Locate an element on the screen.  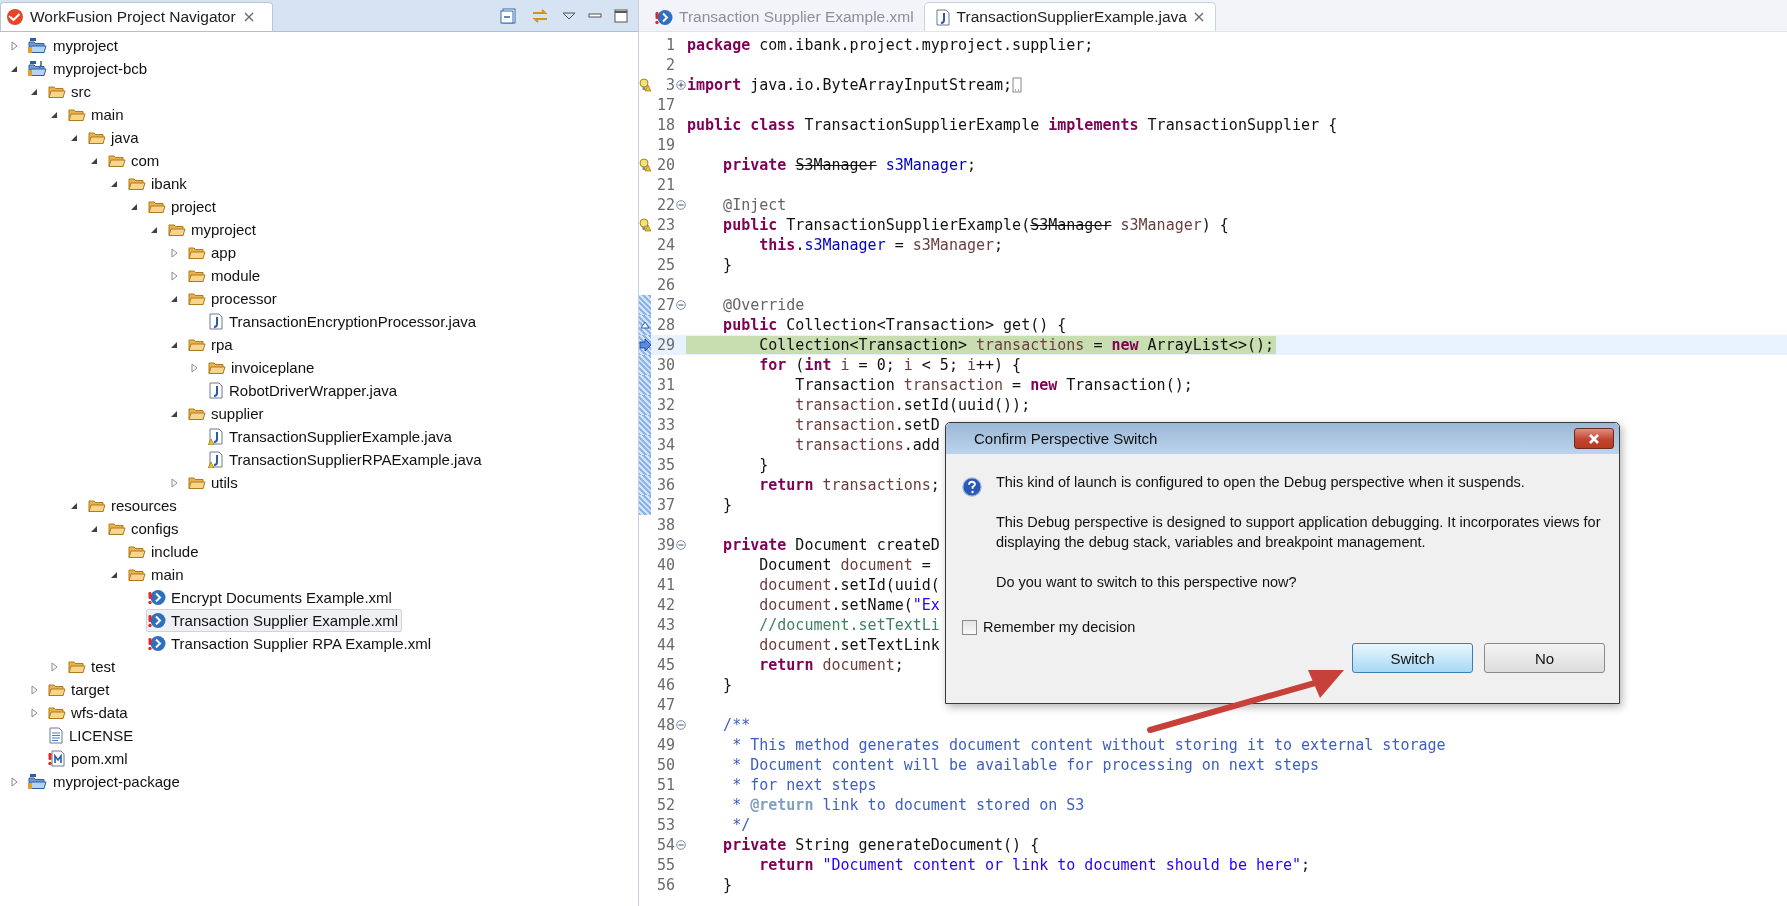
line-number: 34 is located at coordinates (665, 445).